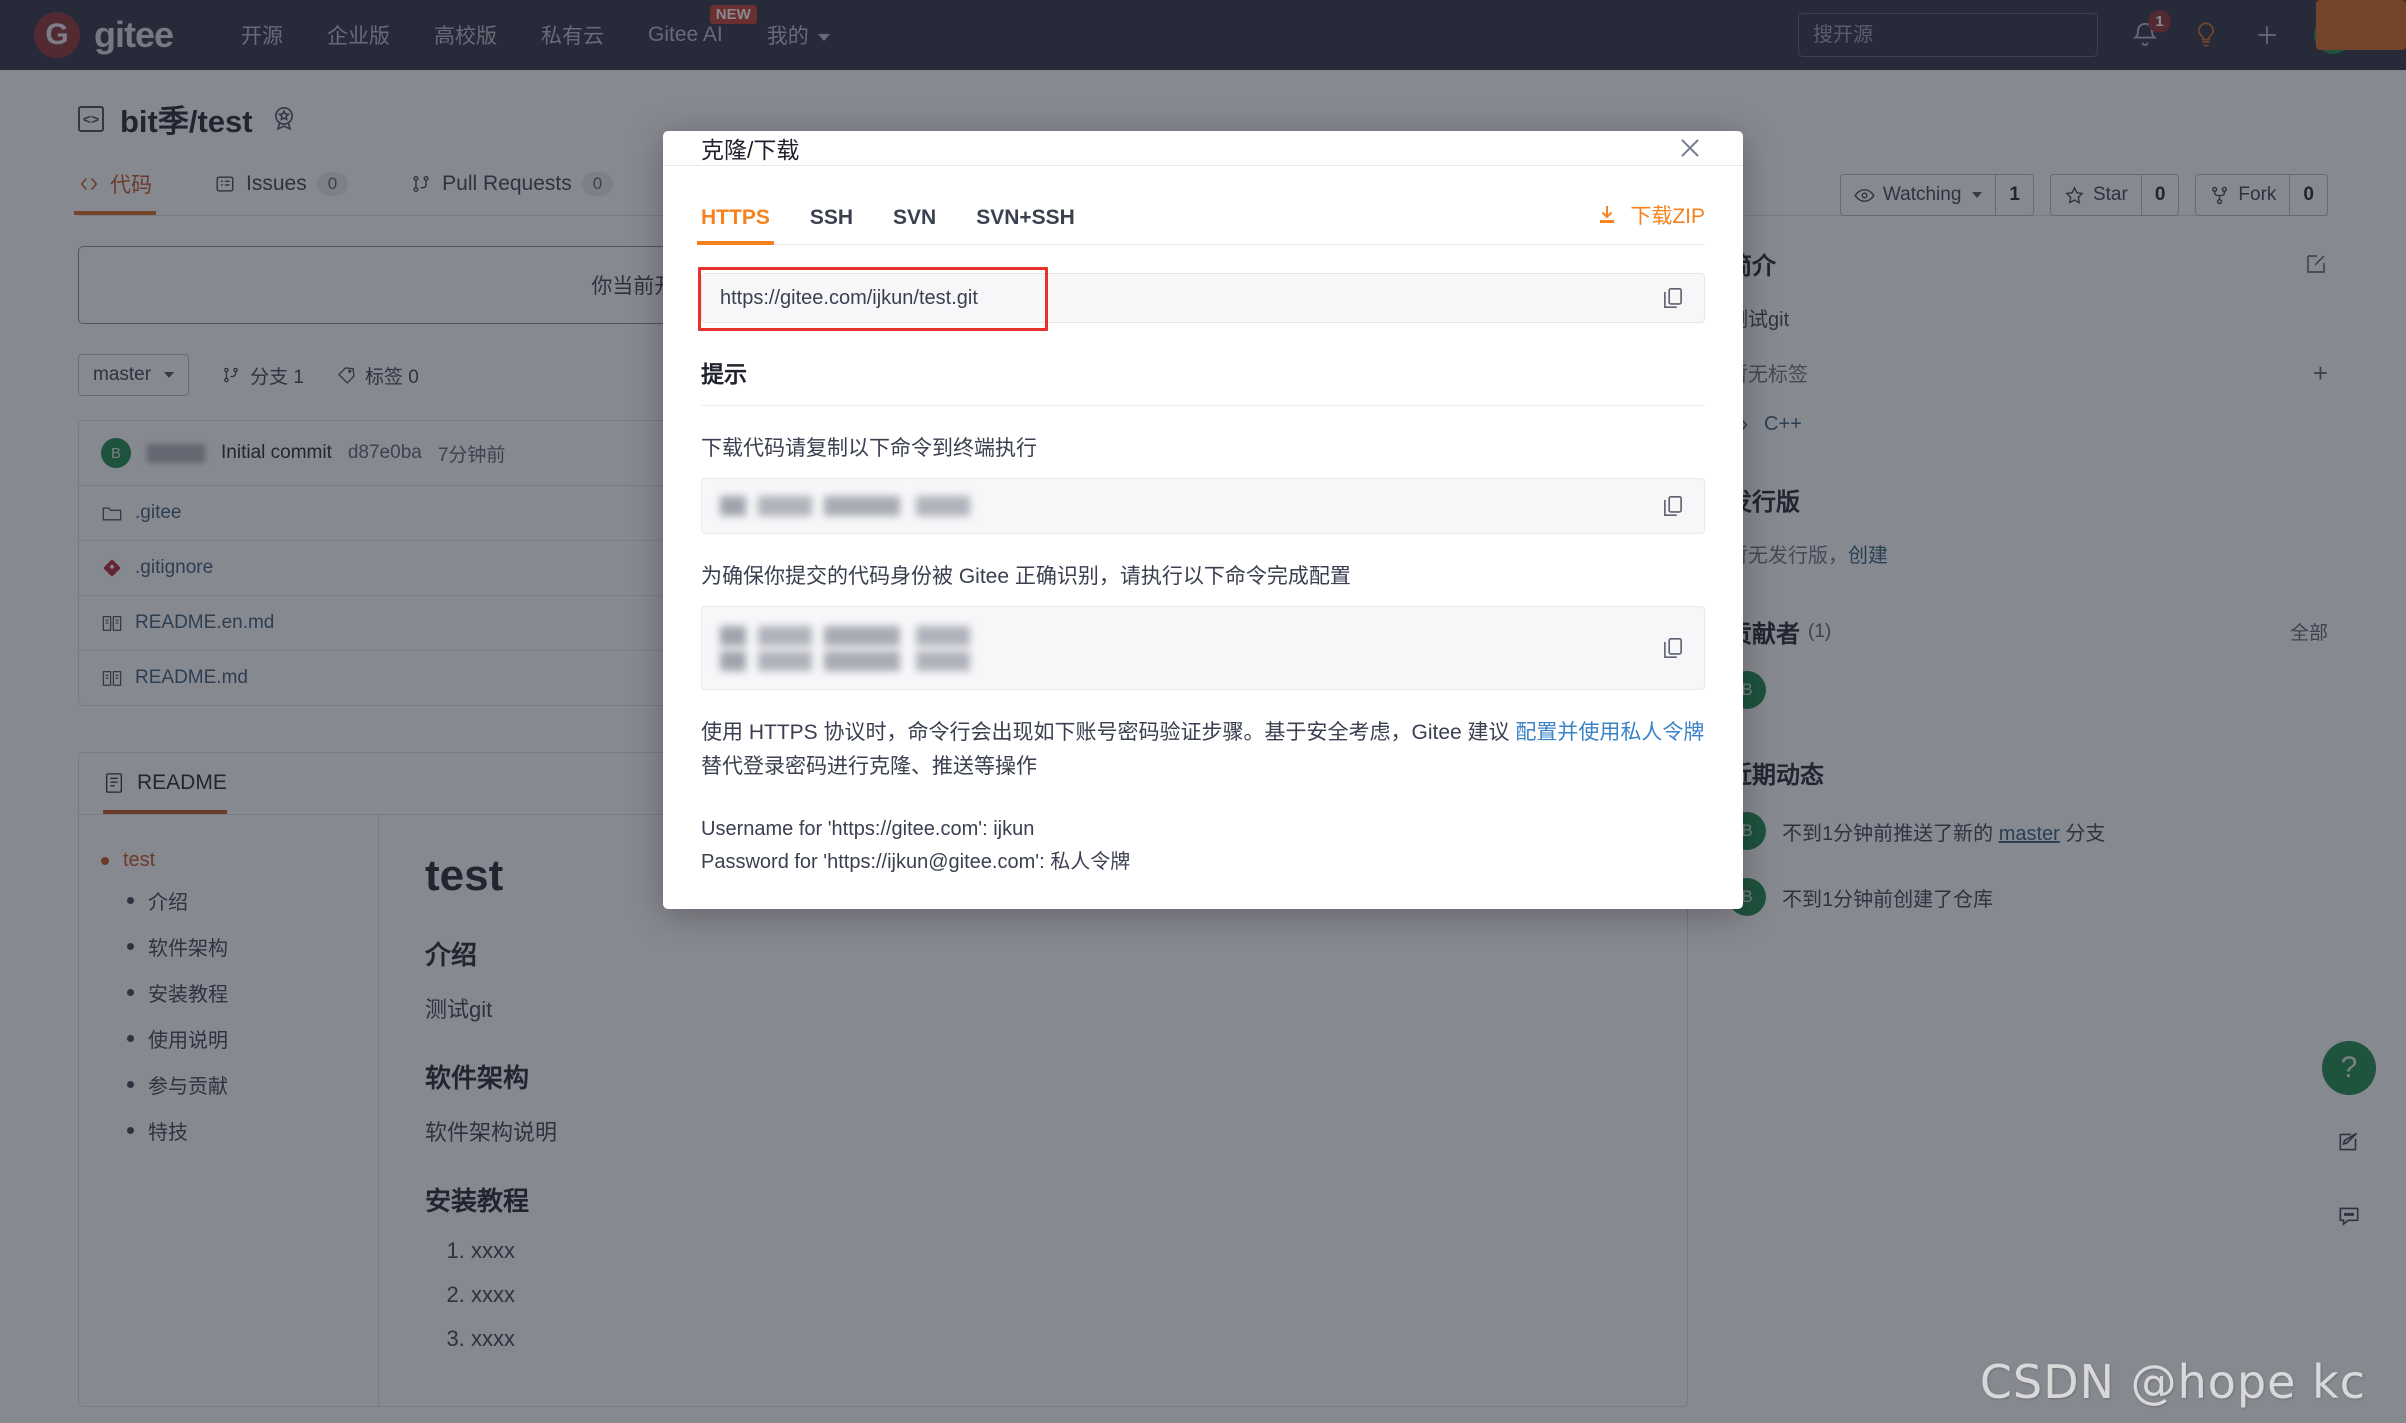  I want to click on protocol-tabs: HTTPS SSH SVN SVN+SSH 下载ZIP, so click(1201, 222).